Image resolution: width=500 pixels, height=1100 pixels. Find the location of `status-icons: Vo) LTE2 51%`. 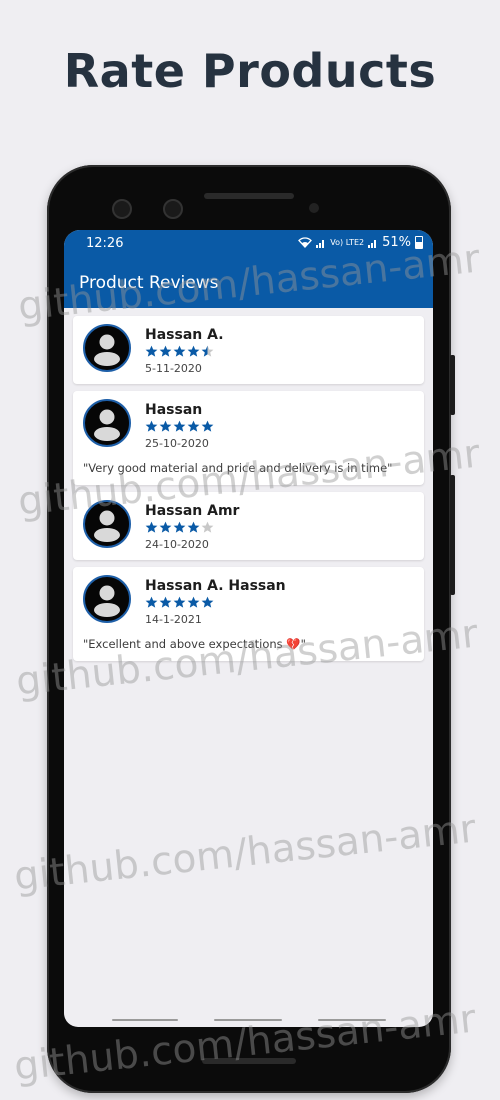

status-icons: Vo) LTE2 51% is located at coordinates (360, 242).